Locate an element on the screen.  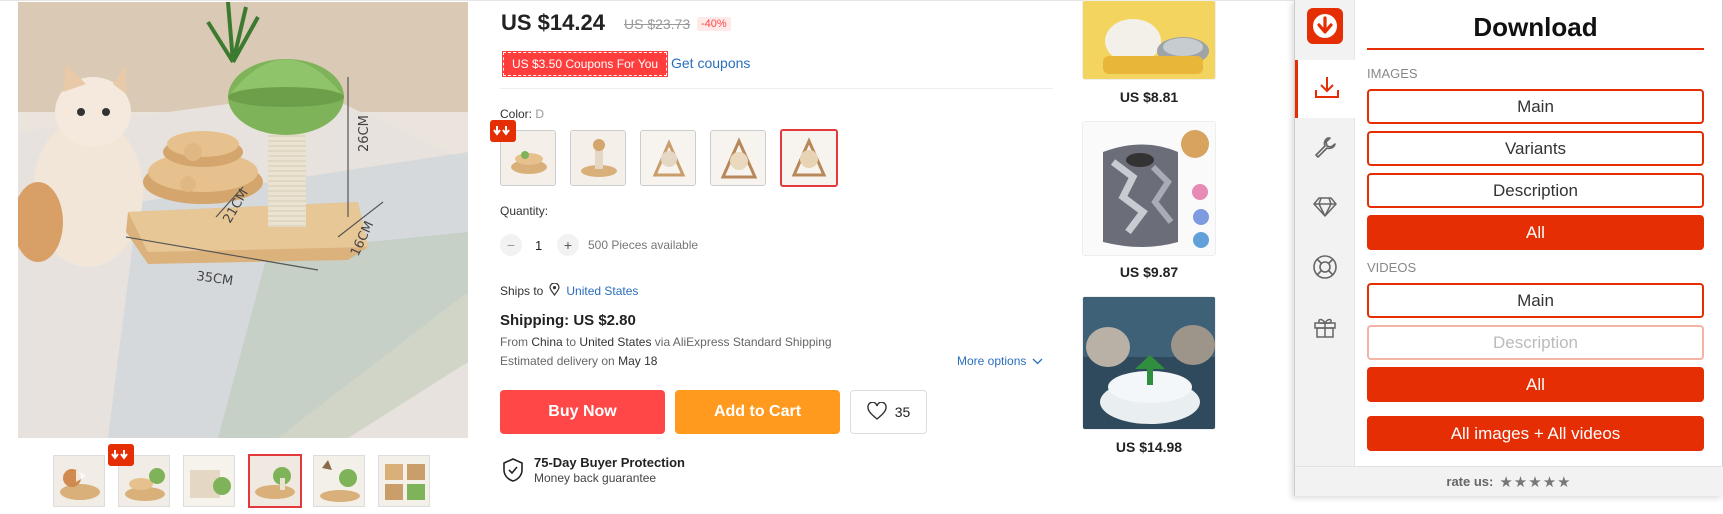
all-images-videos-button: All images + All videos is located at coordinates (1535, 433).